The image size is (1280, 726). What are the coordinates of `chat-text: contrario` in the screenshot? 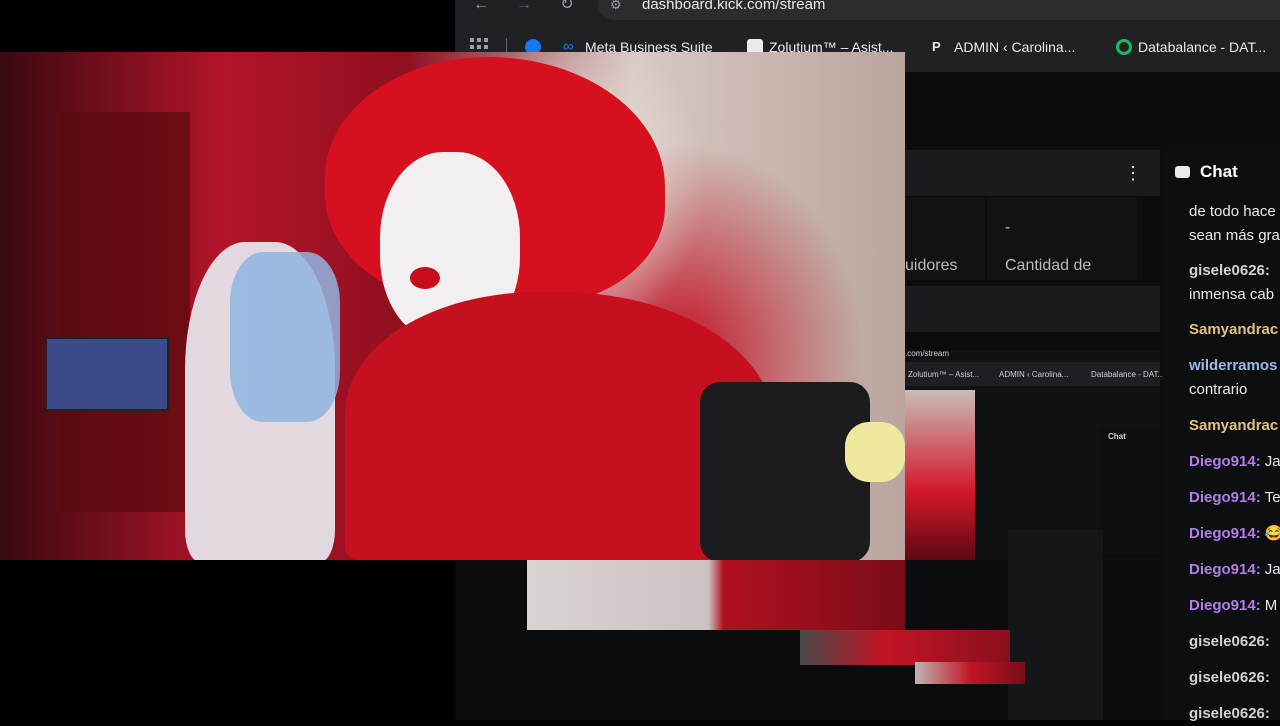 It's located at (1218, 389).